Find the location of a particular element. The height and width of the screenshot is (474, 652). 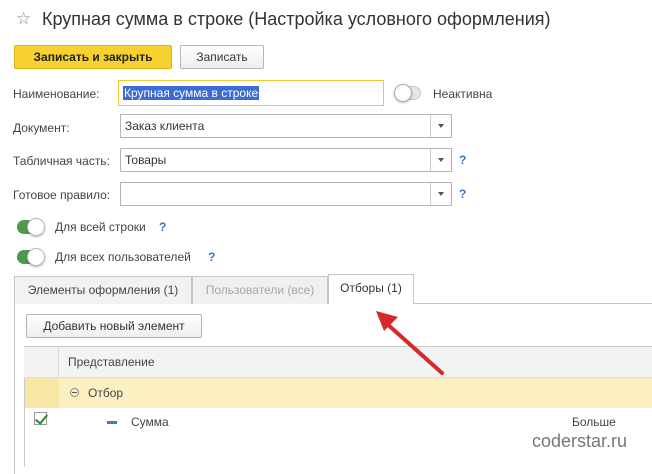

table-part-label: Табличная часть: is located at coordinates (61, 161).